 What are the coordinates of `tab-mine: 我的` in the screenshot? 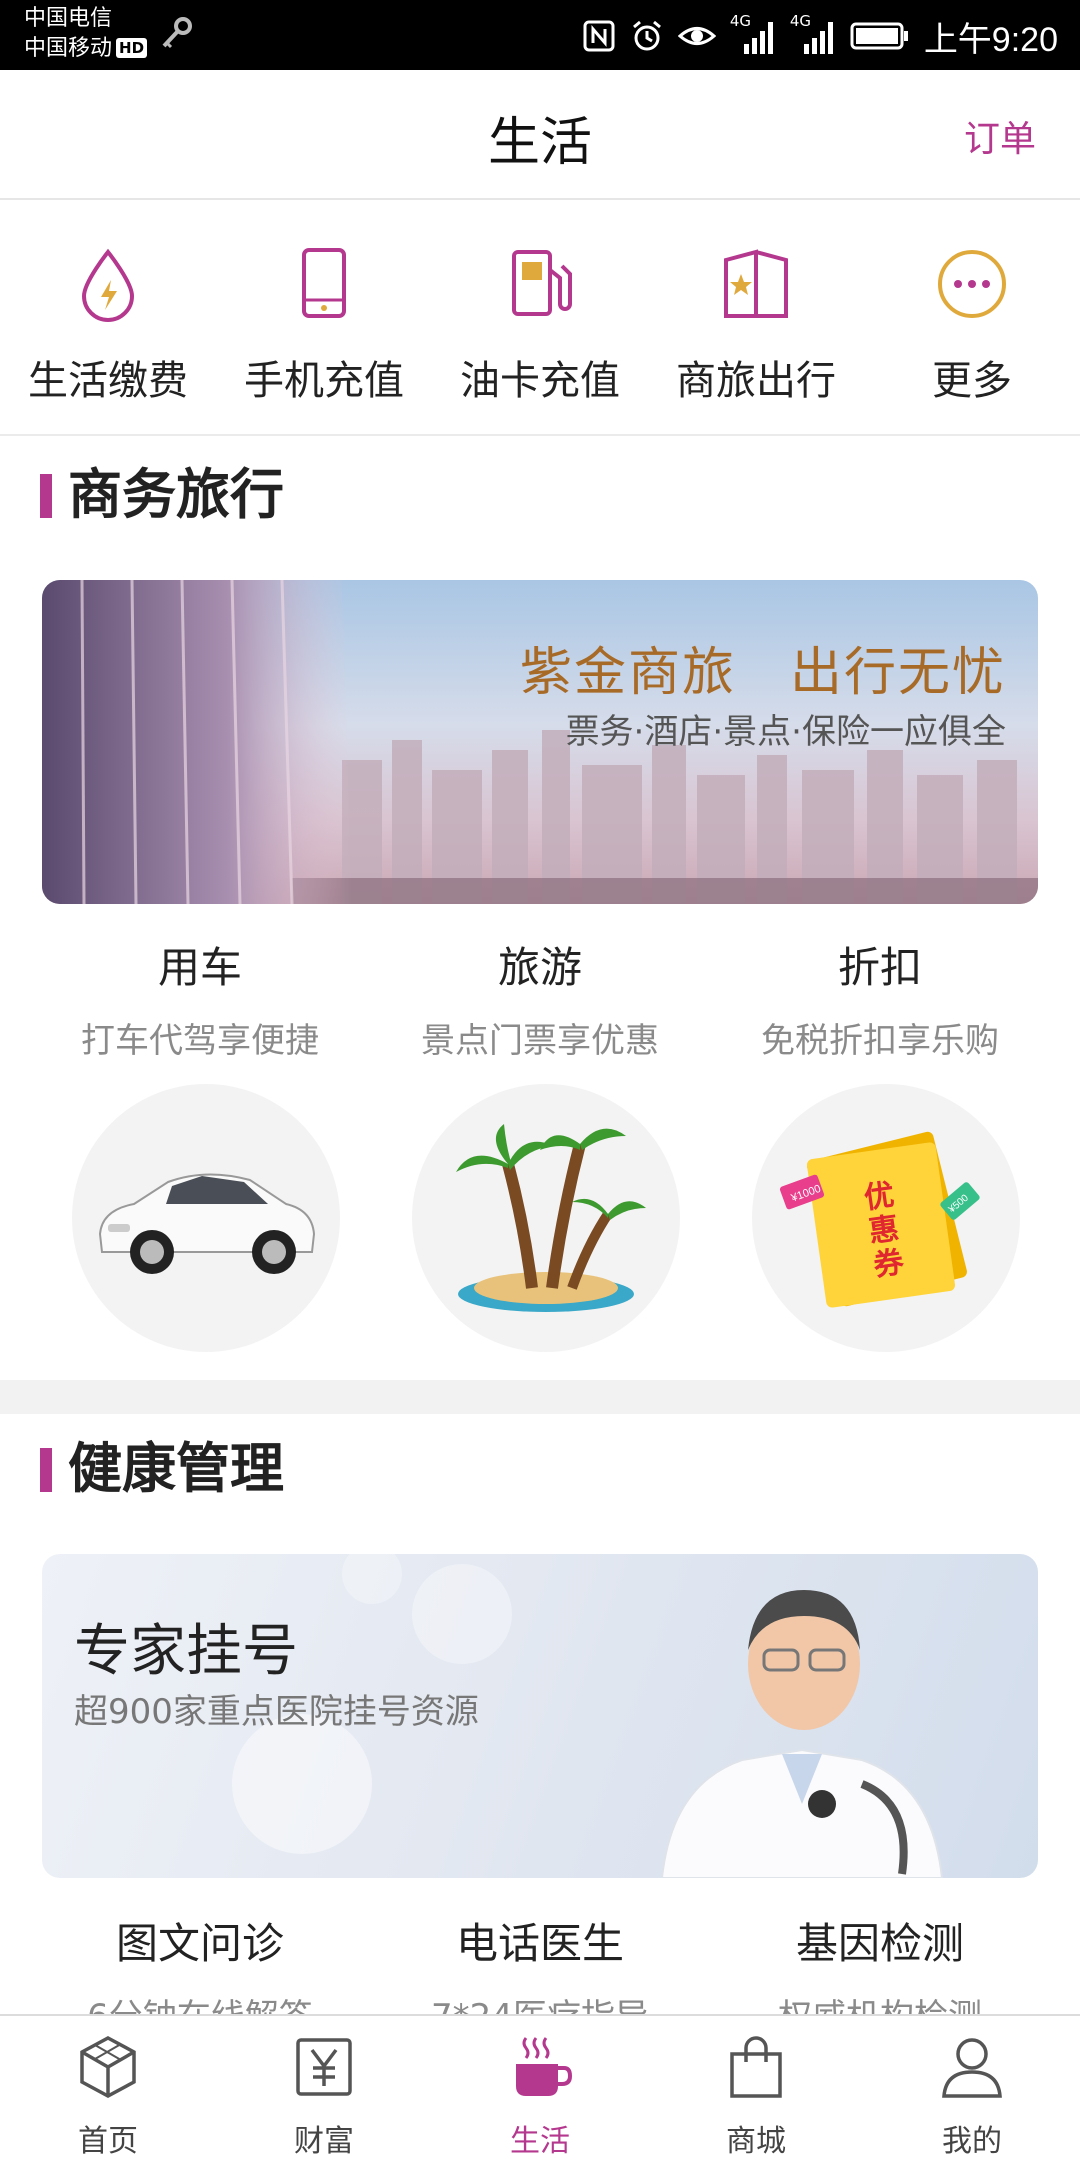 It's located at (972, 2088).